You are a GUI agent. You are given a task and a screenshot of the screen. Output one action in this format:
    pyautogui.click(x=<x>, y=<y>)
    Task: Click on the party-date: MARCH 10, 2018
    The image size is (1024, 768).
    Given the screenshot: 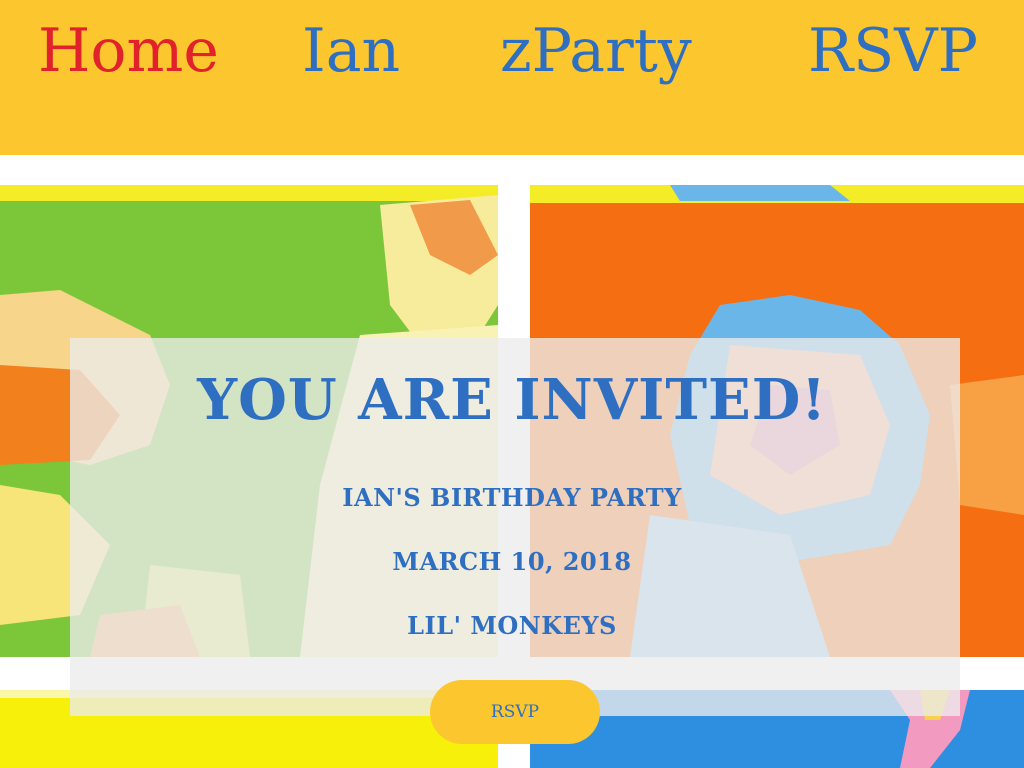 What is the action you would take?
    pyautogui.click(x=512, y=561)
    